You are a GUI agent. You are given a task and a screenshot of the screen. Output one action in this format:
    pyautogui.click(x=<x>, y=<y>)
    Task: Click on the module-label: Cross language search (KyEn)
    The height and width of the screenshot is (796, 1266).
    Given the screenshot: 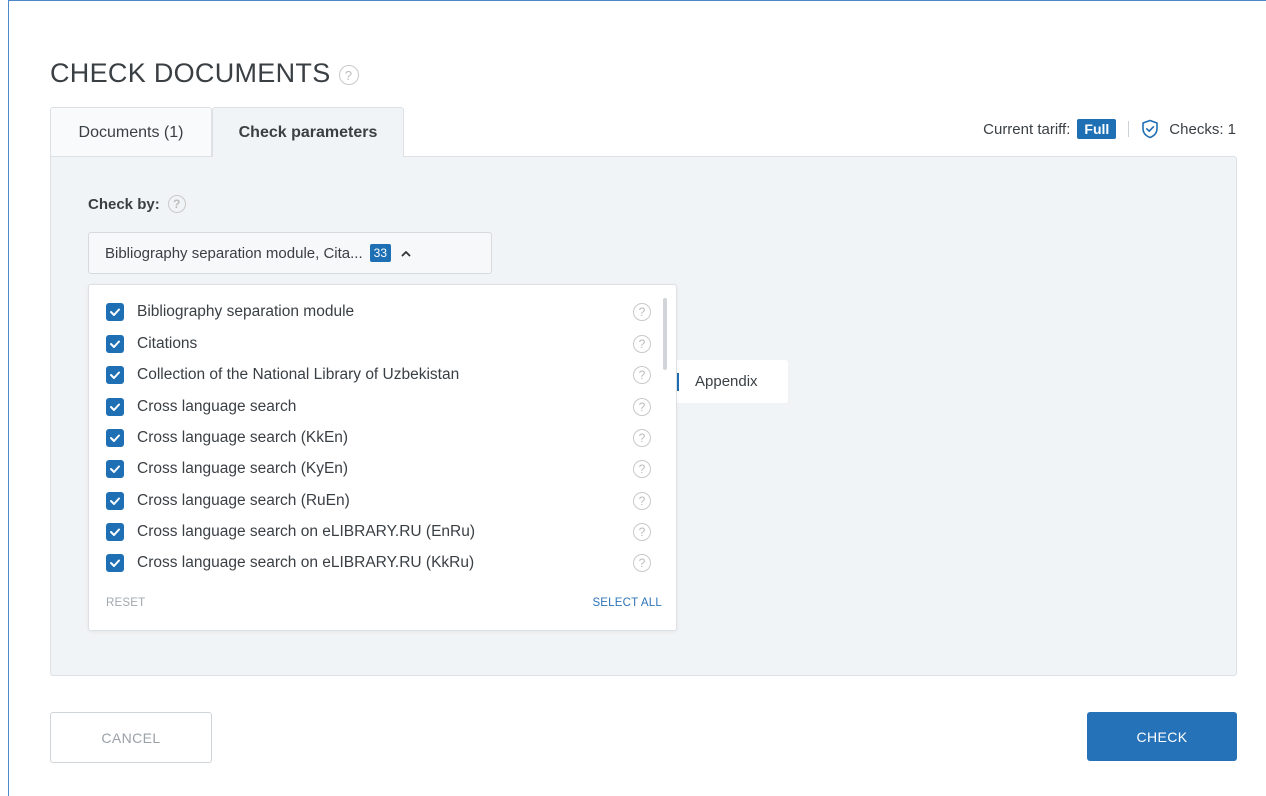 What is the action you would take?
    pyautogui.click(x=243, y=468)
    